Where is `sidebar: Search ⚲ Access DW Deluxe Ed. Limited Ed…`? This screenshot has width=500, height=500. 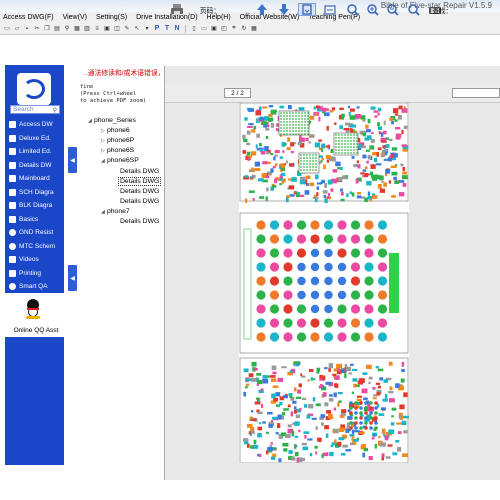 sidebar: Search ⚲ Access DW Deluxe Ed. Limited Ed… is located at coordinates (36, 265).